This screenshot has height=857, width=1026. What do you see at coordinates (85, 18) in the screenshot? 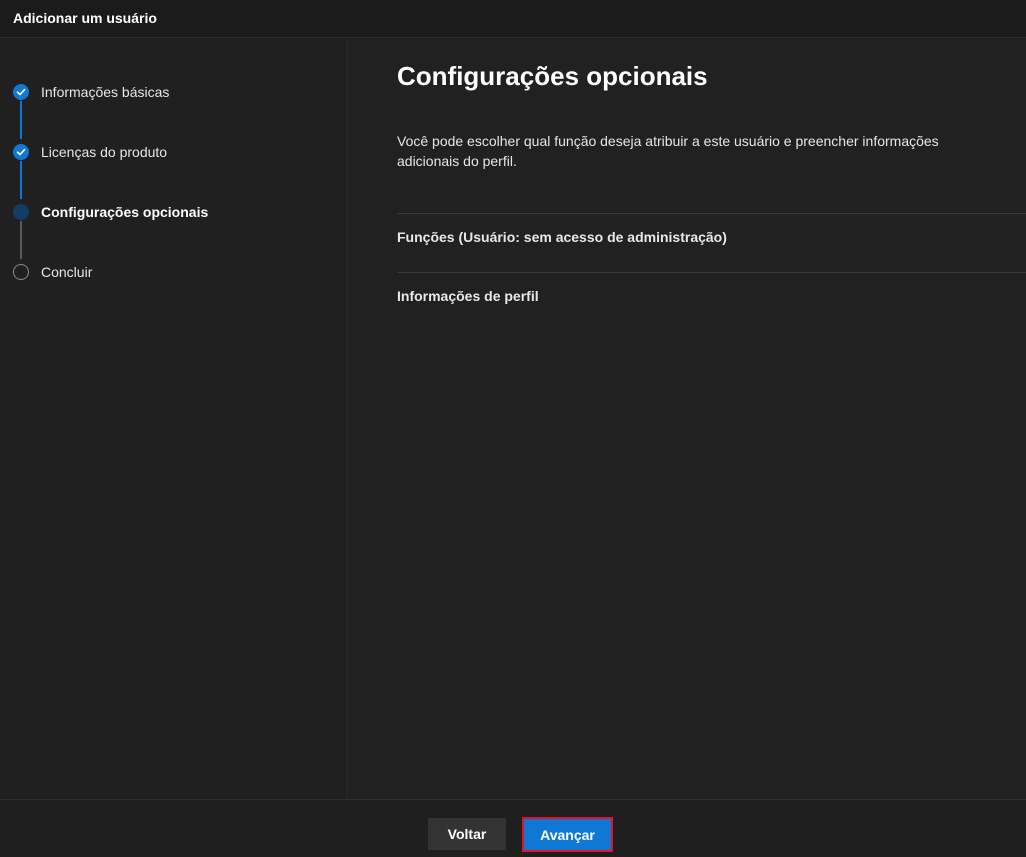
I see `window-title: Adicionar um usuário` at bounding box center [85, 18].